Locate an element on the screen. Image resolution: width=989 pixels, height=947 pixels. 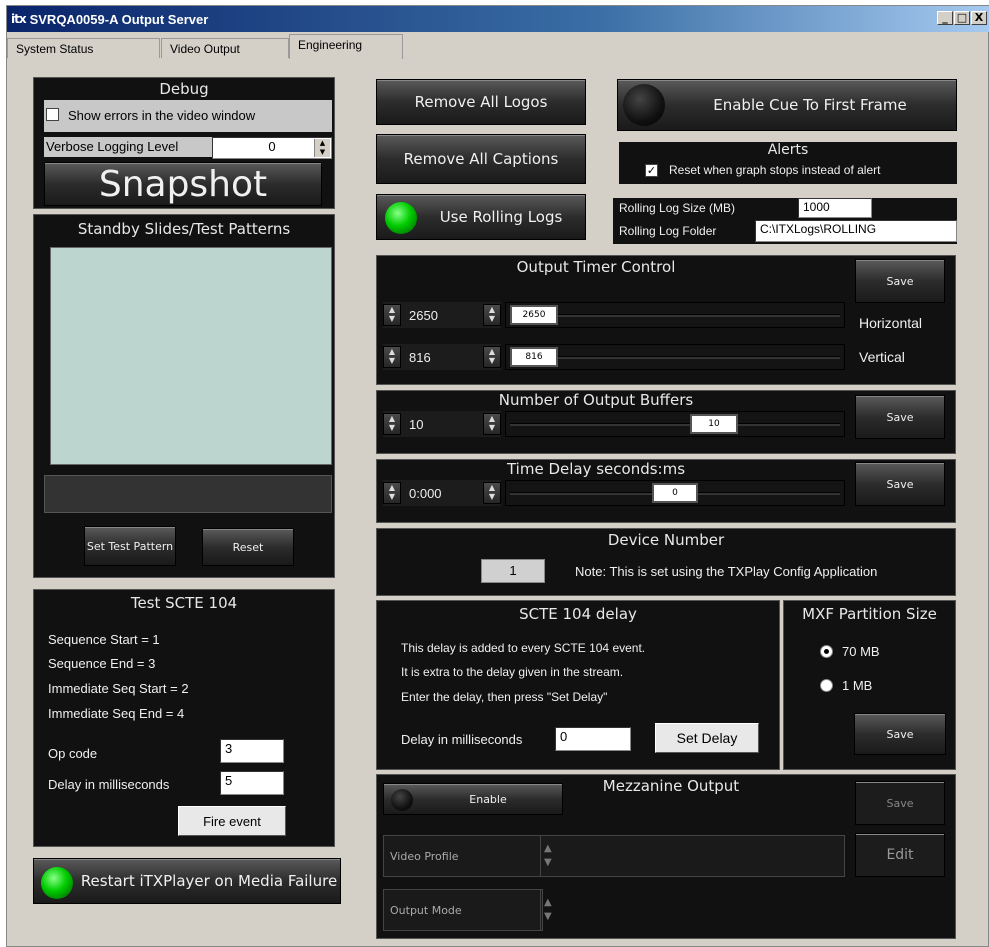
buffers-up-icon: ▲ ▼ is located at coordinates (492, 424).